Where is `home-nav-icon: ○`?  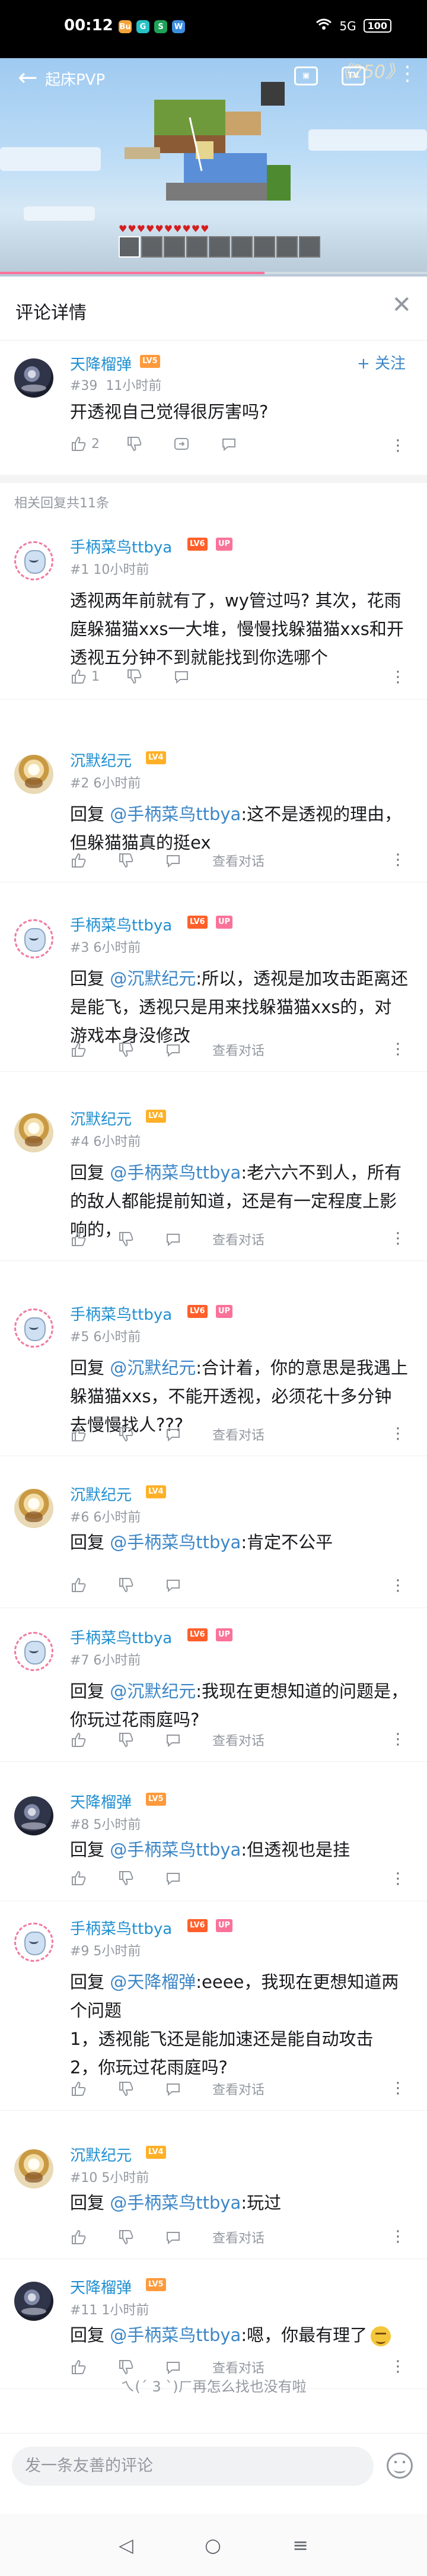
home-nav-icon: ○ is located at coordinates (213, 2545).